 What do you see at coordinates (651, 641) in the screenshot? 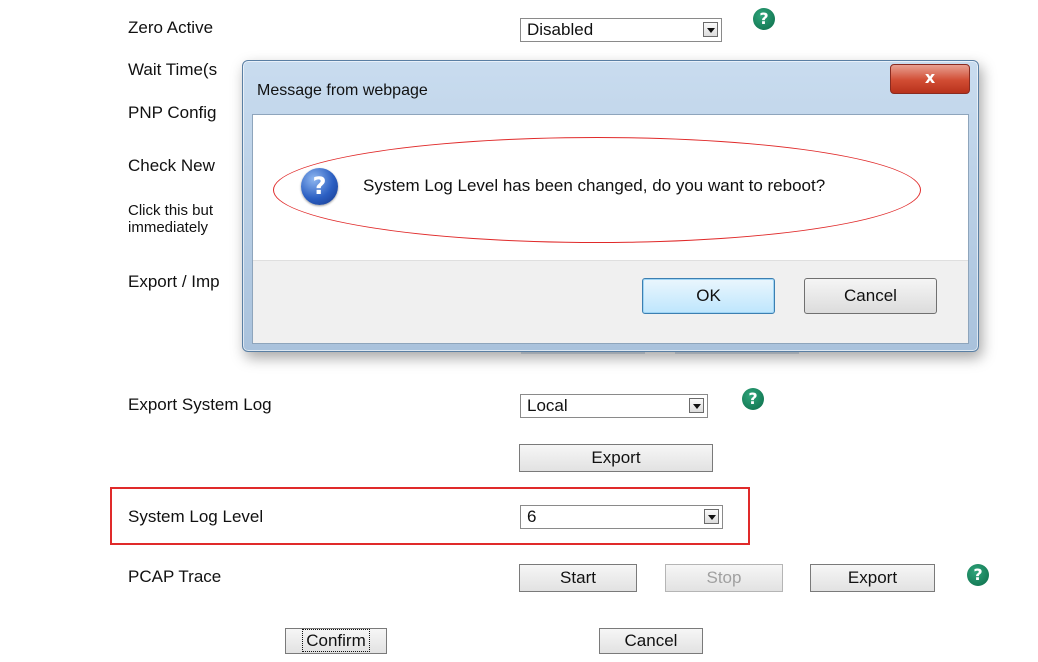
I see `cancel-button: Cancel` at bounding box center [651, 641].